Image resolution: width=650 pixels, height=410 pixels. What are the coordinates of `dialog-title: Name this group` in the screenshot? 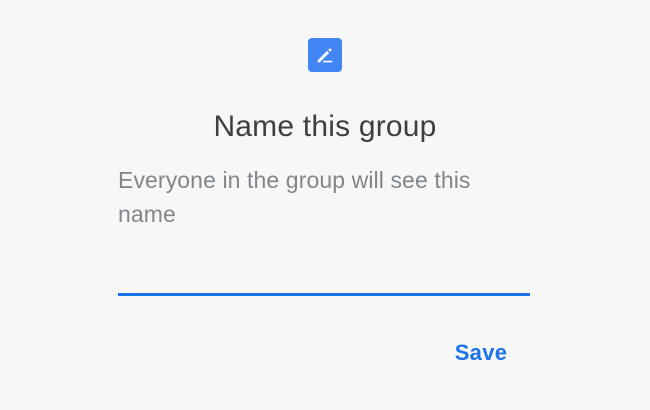 It's located at (325, 126).